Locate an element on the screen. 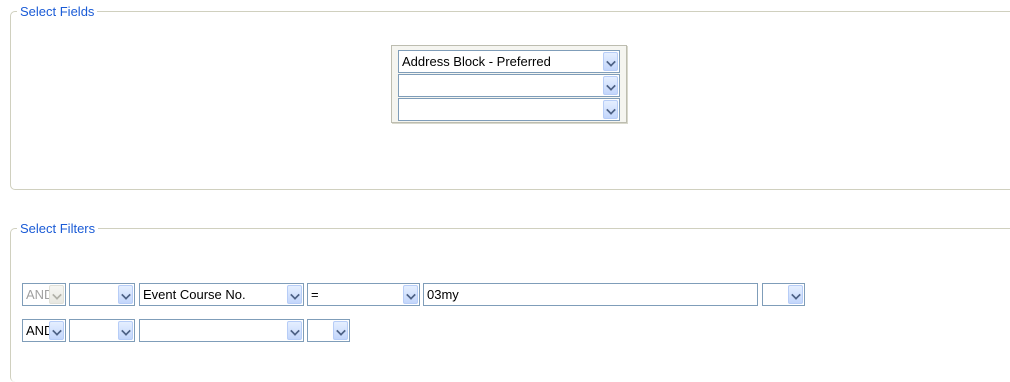 This screenshot has width=1010, height=382. filter-1-field-select: Event Course No. is located at coordinates (221, 294).